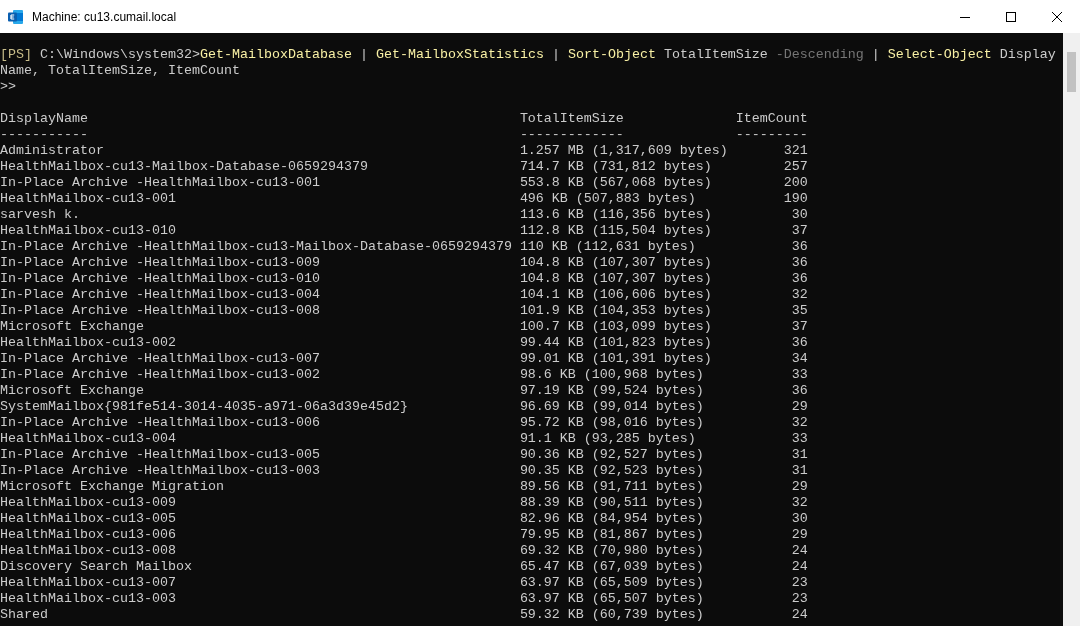 The height and width of the screenshot is (626, 1080). What do you see at coordinates (103, 71) in the screenshot?
I see `argument-text: TotalItemSize,` at bounding box center [103, 71].